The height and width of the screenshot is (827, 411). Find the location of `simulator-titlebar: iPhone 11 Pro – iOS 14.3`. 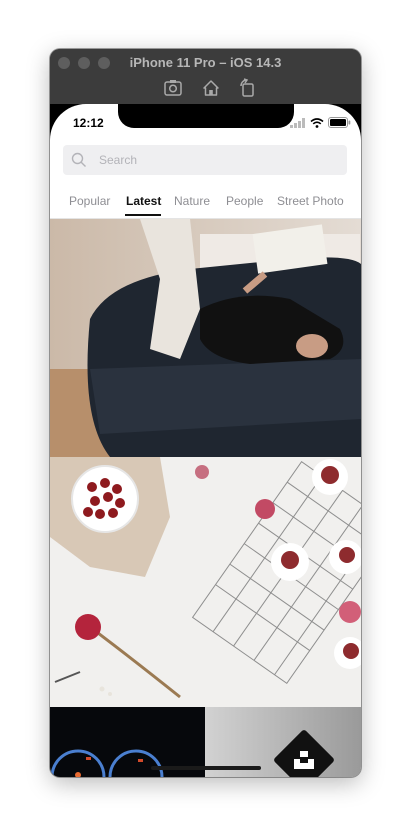

simulator-titlebar: iPhone 11 Pro – iOS 14.3 is located at coordinates (205, 77).